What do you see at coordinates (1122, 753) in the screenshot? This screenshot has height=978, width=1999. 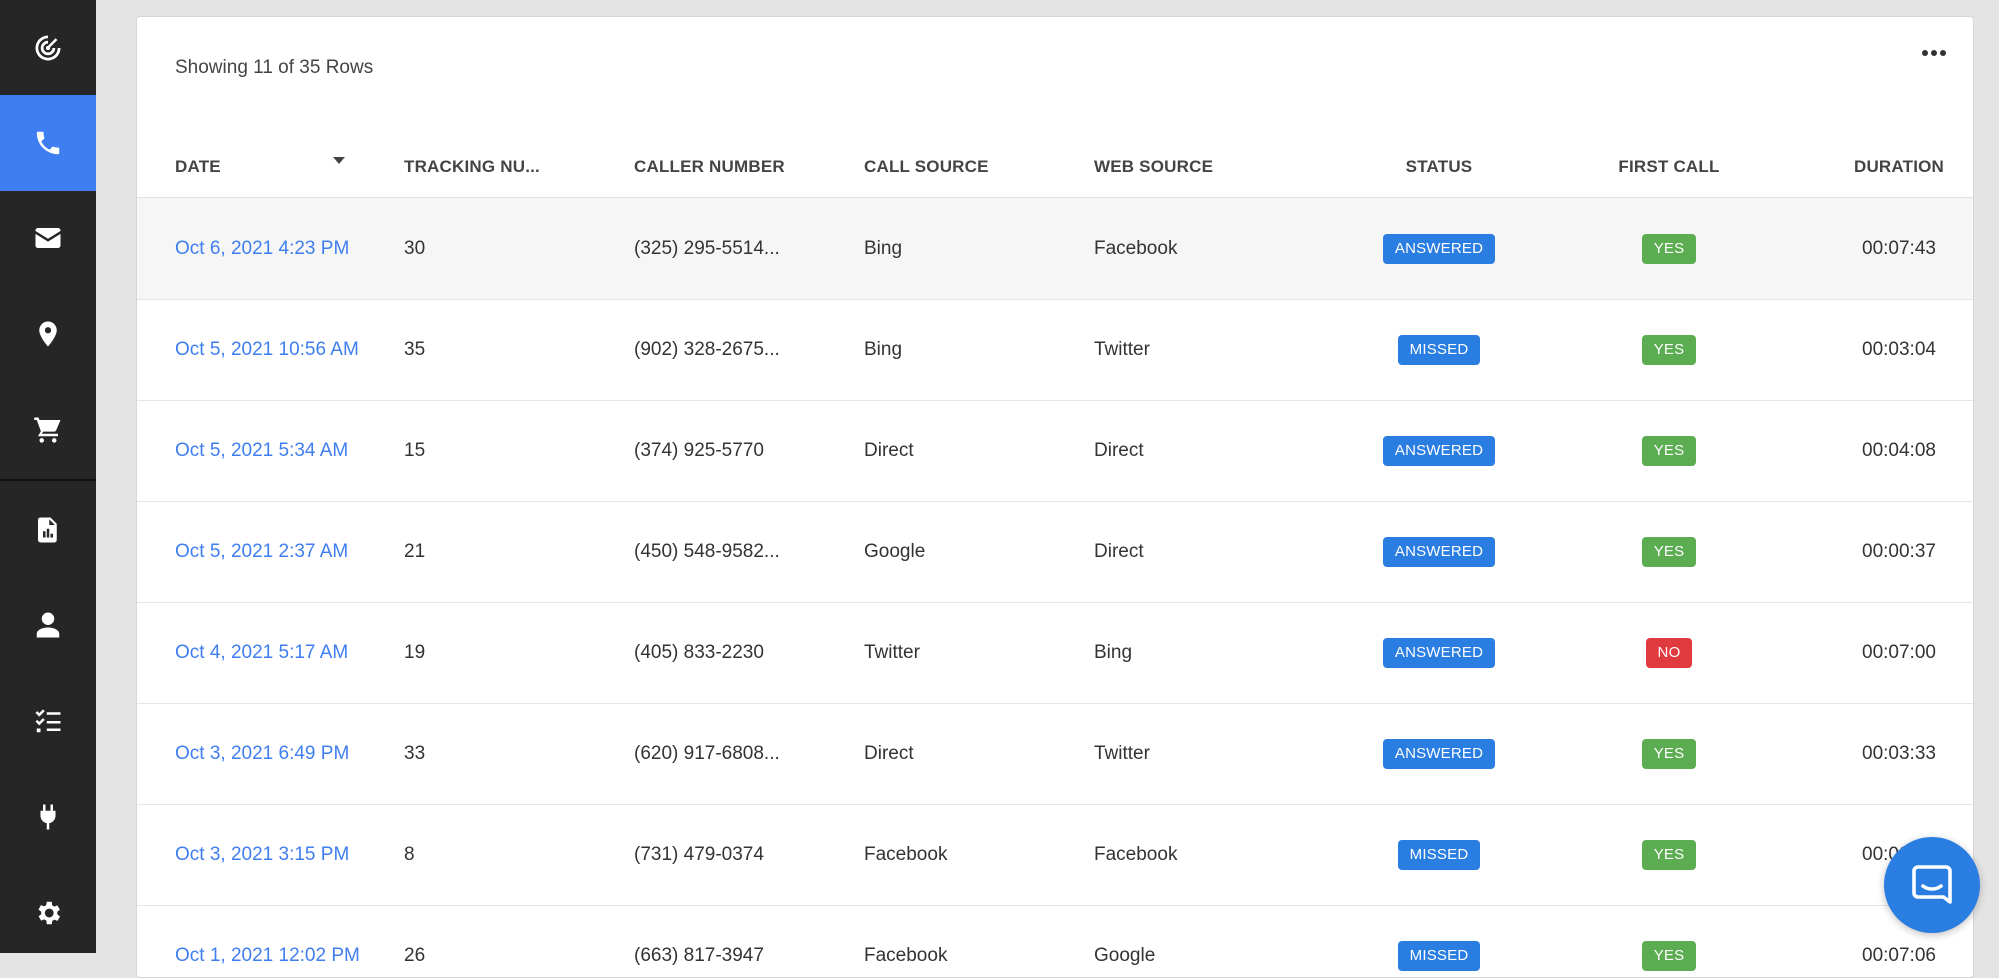 I see `web-source-cell: Twitter` at bounding box center [1122, 753].